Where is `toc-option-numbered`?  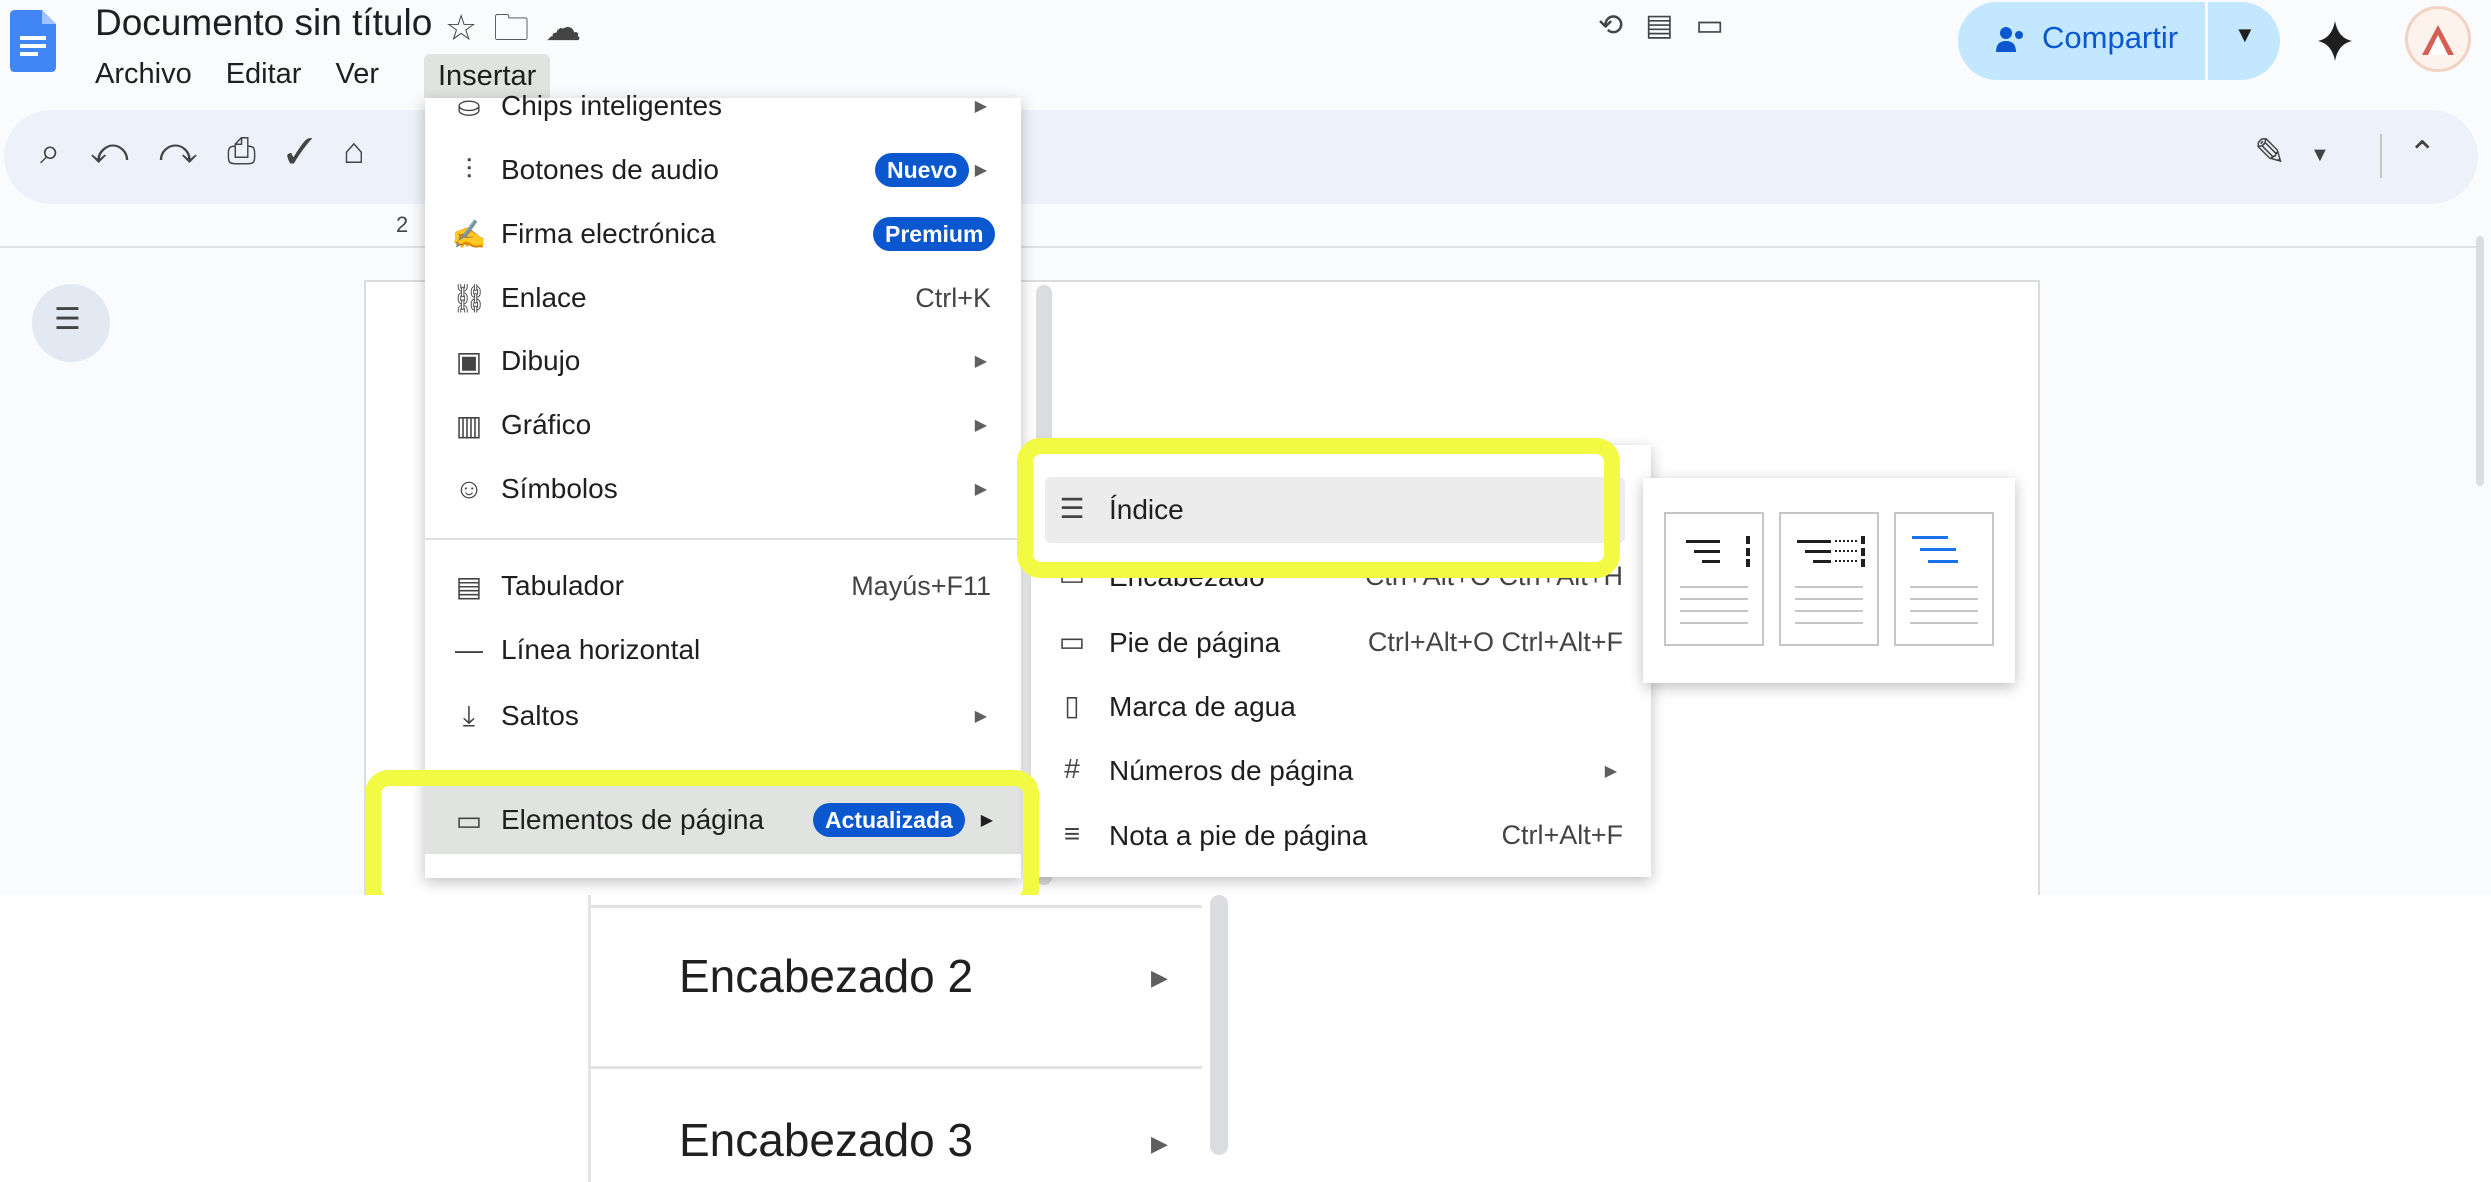 toc-option-numbered is located at coordinates (1714, 579).